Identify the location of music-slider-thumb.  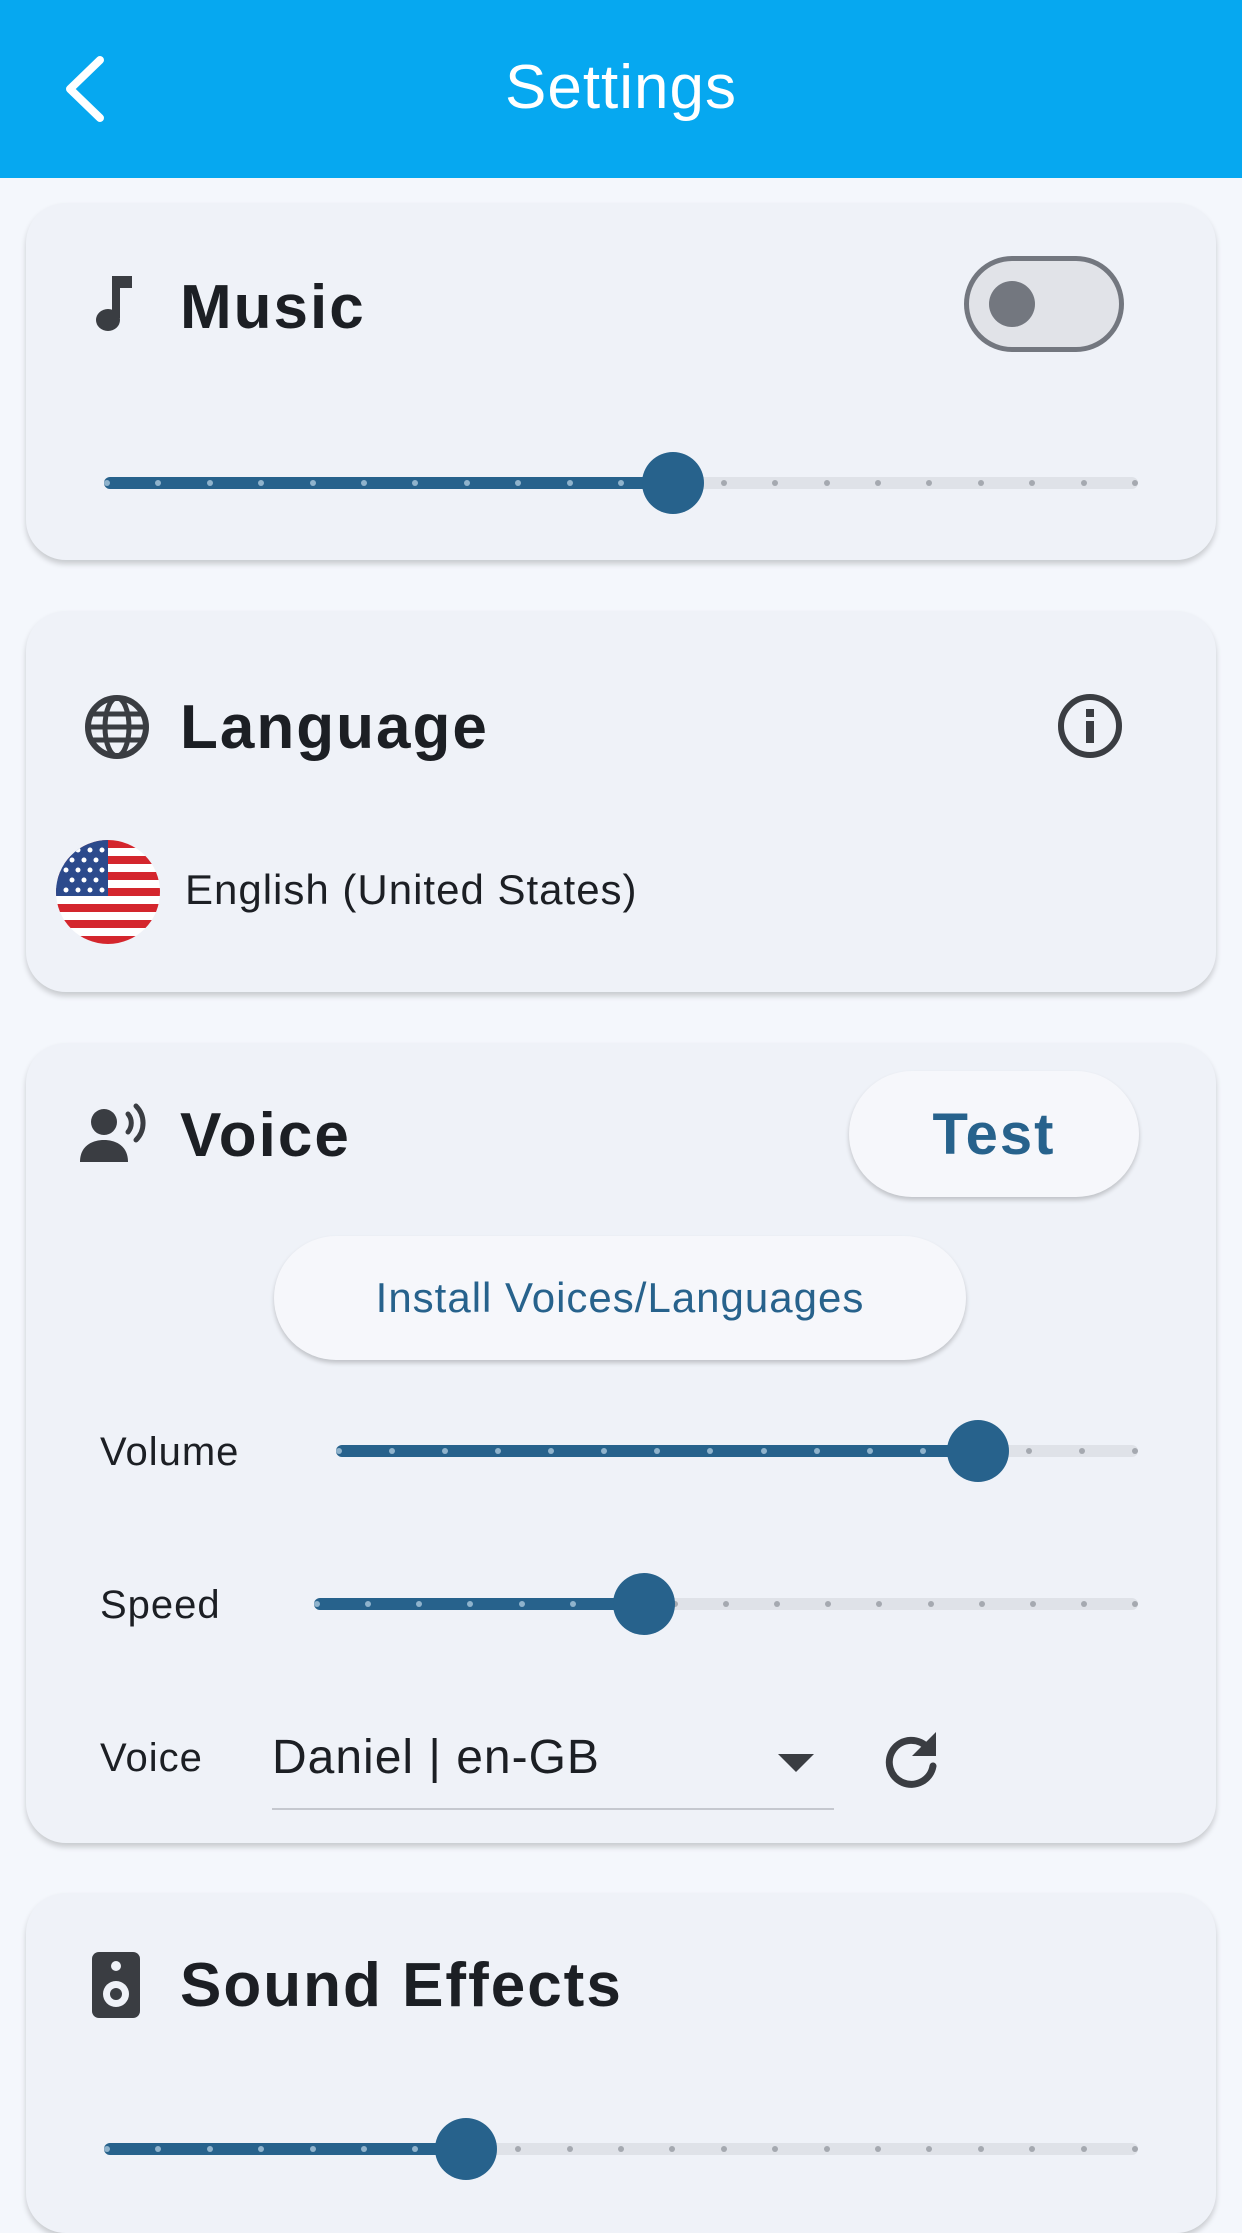
(673, 483).